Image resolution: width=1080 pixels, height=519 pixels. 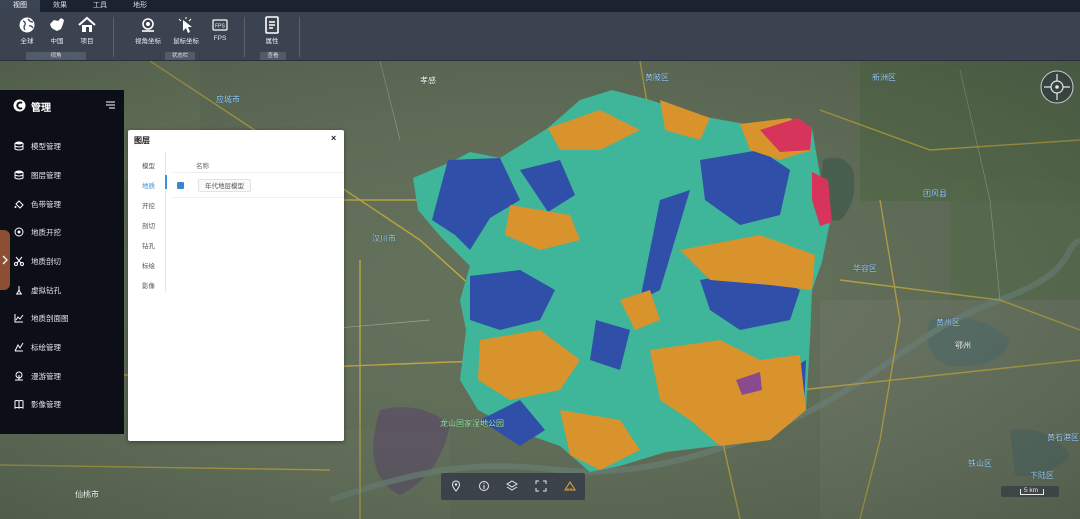 I want to click on project-label: 项目, so click(x=87, y=41).